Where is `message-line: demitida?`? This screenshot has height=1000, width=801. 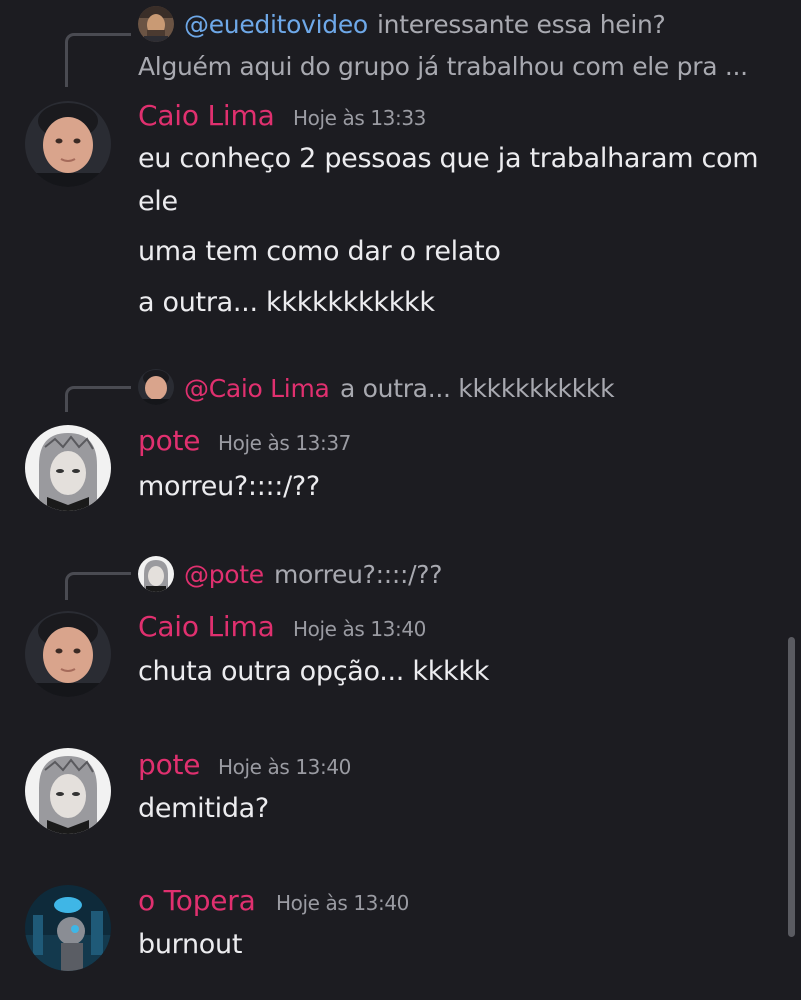 message-line: demitida? is located at coordinates (203, 808).